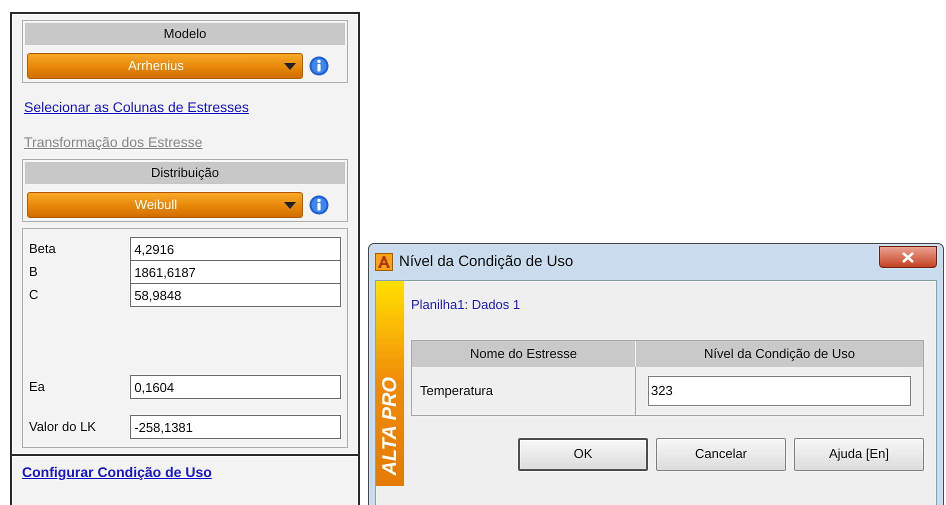  Describe the element at coordinates (524, 353) in the screenshot. I see `column-header: Nome do Estresse` at that location.